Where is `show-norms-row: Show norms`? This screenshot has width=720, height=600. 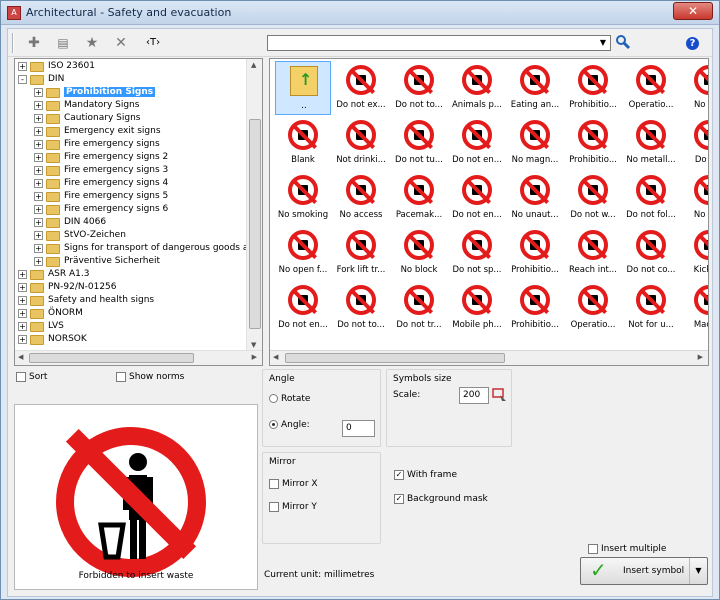
show-norms-row: Show norms is located at coordinates (150, 377).